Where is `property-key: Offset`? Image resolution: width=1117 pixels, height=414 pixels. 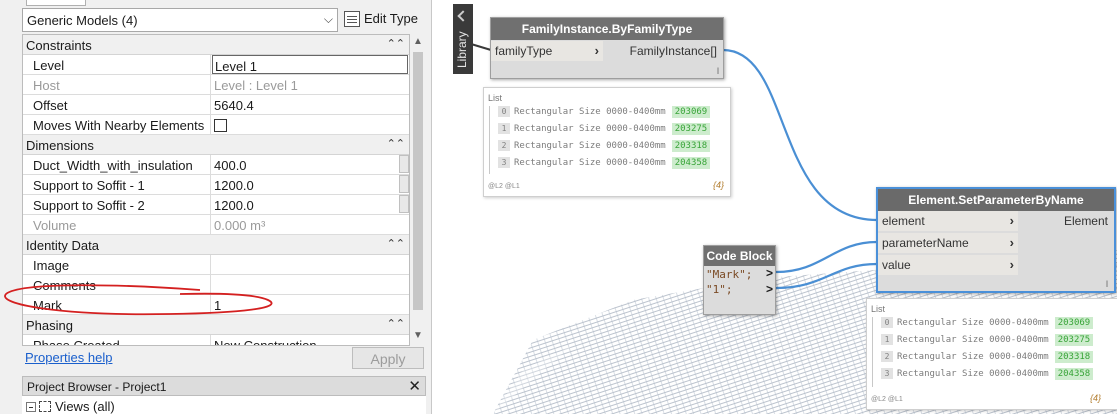 property-key: Offset is located at coordinates (117, 104).